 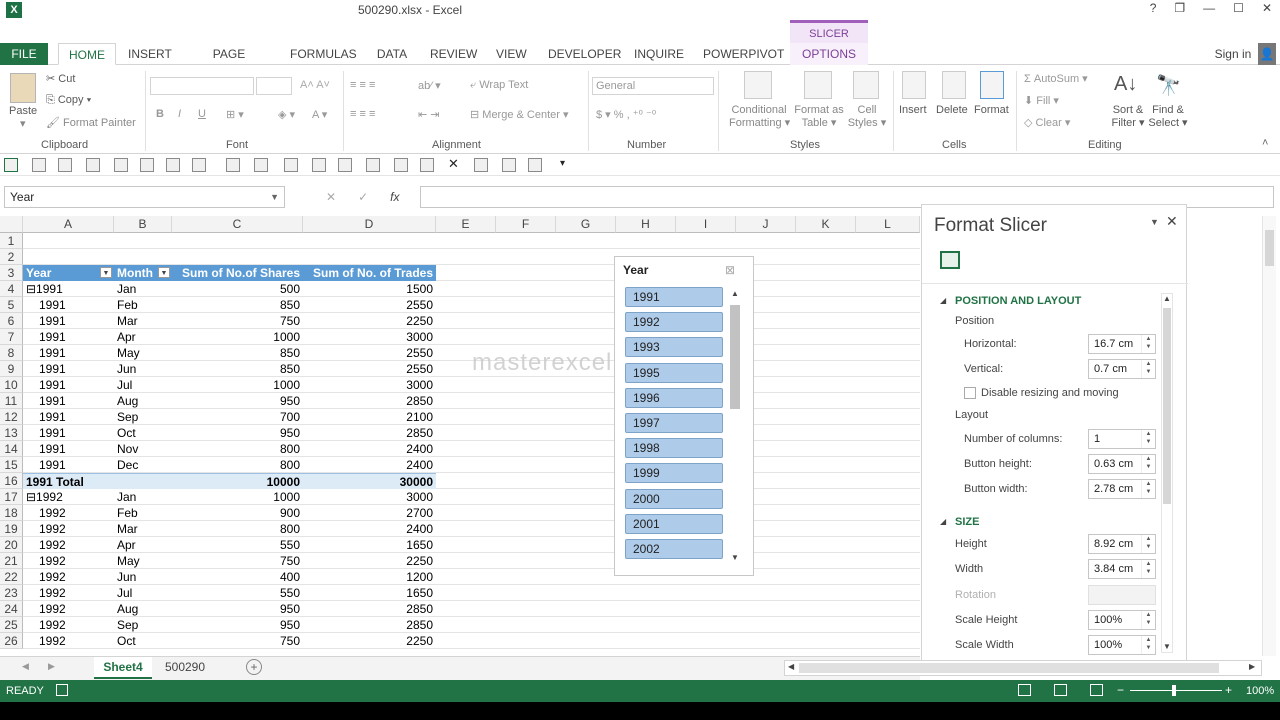 I want to click on macro-record-icon, so click(x=62, y=690).